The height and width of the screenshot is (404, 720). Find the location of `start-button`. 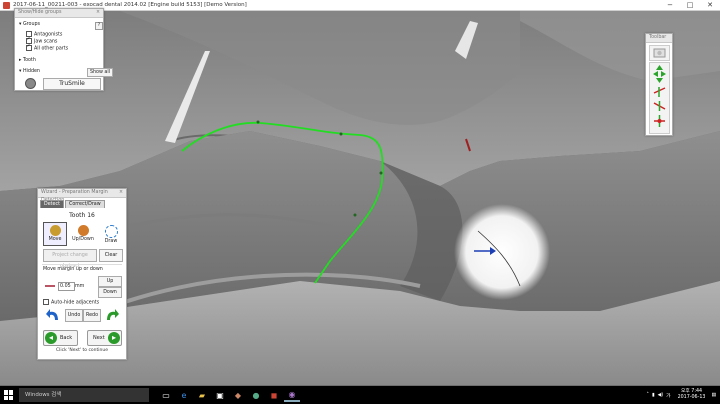

start-button is located at coordinates (9, 395).